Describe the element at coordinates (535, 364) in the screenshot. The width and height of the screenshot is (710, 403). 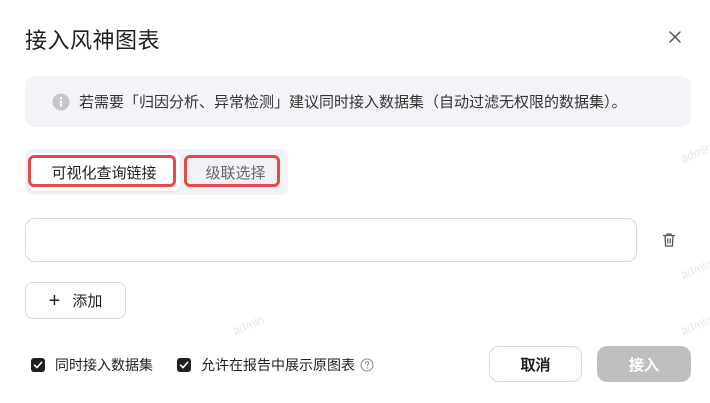
I see `cancel-button: 取消` at that location.